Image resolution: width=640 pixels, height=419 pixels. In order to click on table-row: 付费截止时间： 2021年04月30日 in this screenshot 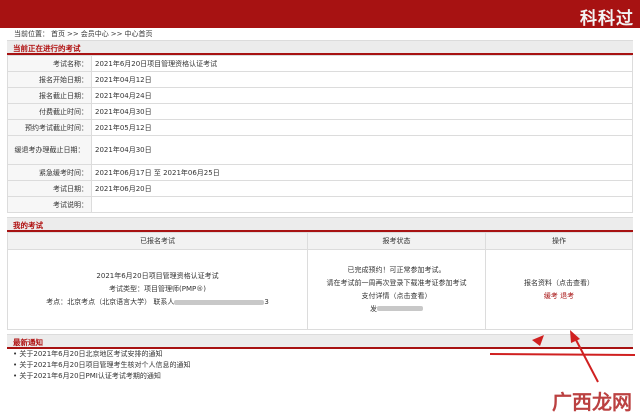, I will do `click(320, 111)`.